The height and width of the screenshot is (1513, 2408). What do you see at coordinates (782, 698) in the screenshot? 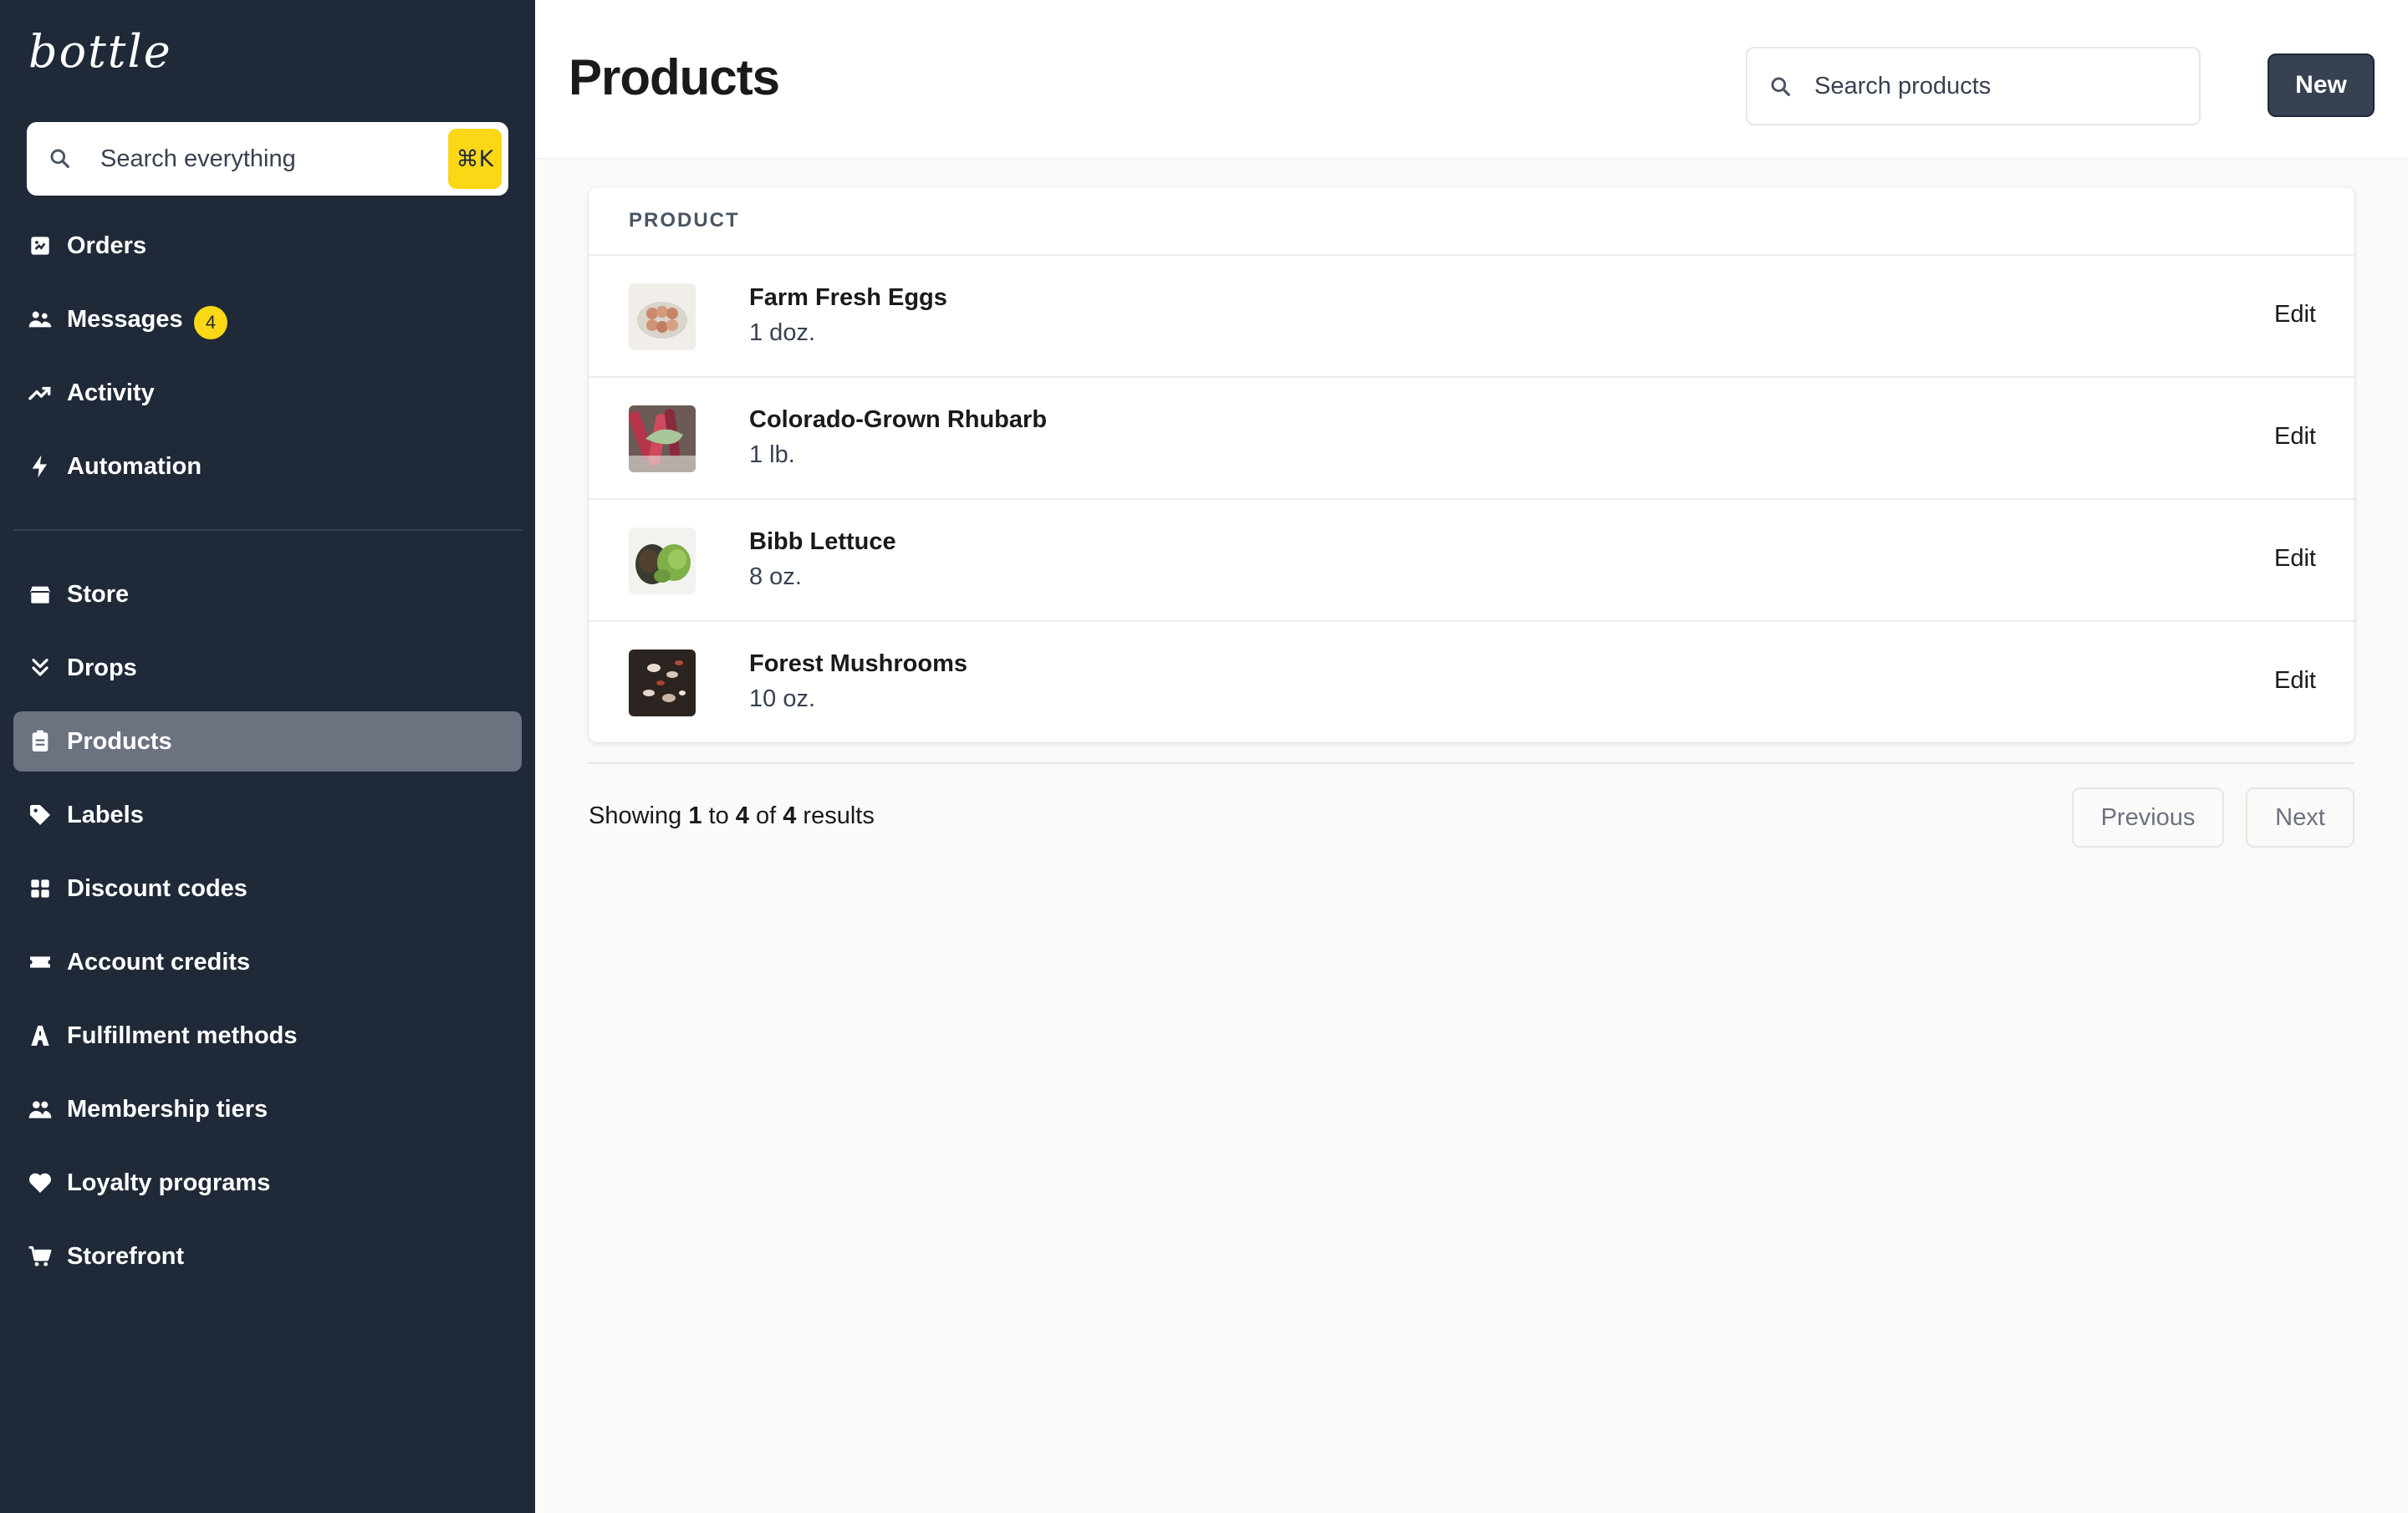
I see `product-size: 10 oz.` at bounding box center [782, 698].